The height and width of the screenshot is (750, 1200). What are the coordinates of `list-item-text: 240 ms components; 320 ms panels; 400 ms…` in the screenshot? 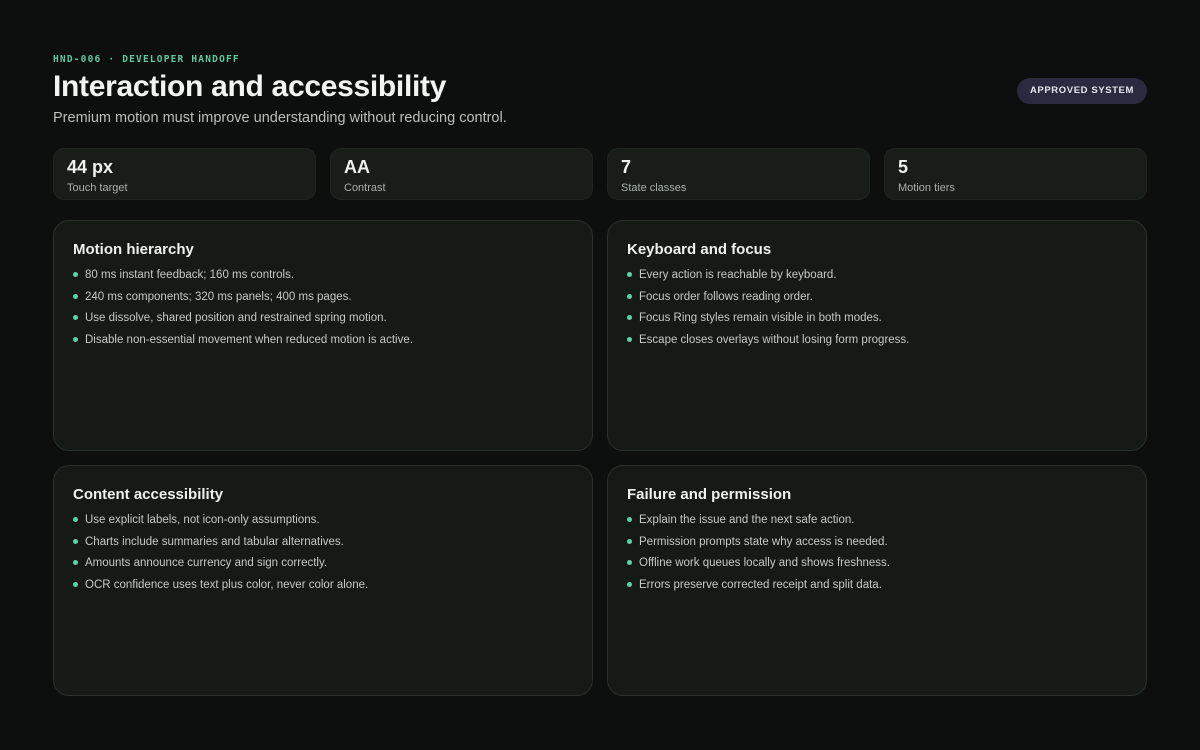 It's located at (218, 296).